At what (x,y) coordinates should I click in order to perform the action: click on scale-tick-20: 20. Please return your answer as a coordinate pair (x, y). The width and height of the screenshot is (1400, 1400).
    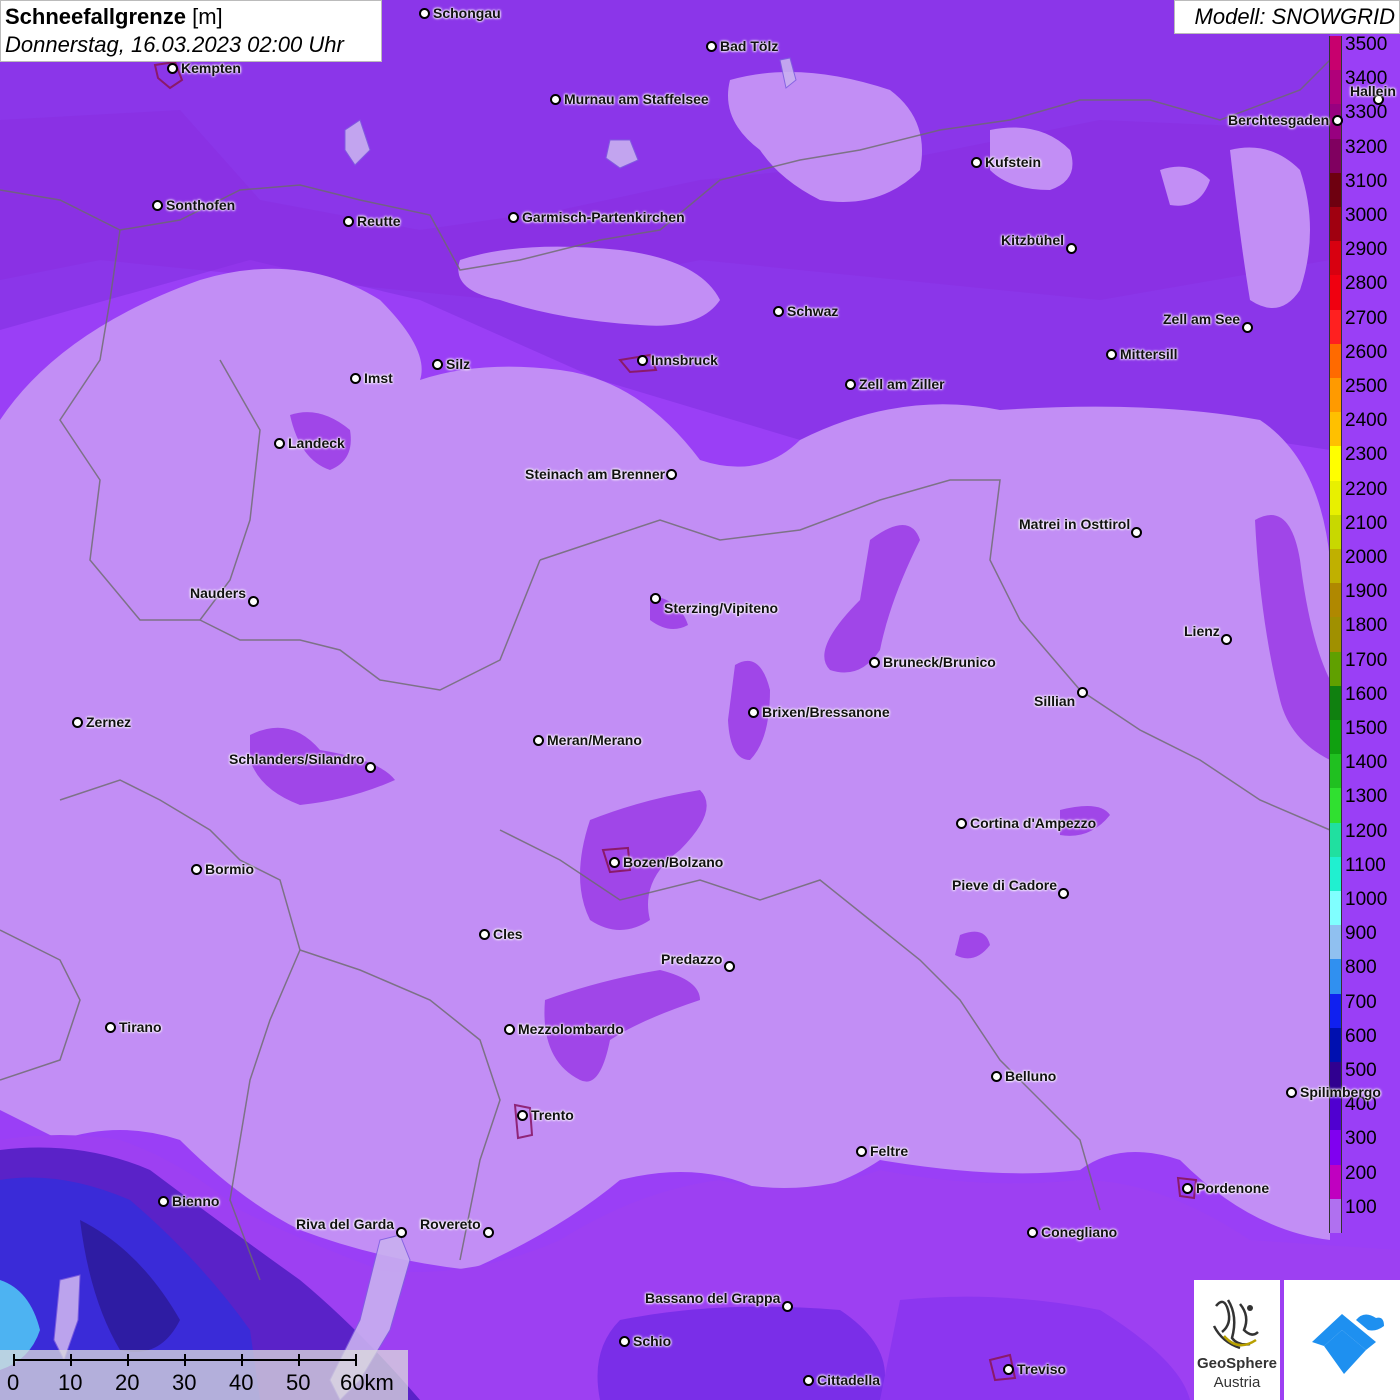
    Looking at the image, I should click on (127, 1382).